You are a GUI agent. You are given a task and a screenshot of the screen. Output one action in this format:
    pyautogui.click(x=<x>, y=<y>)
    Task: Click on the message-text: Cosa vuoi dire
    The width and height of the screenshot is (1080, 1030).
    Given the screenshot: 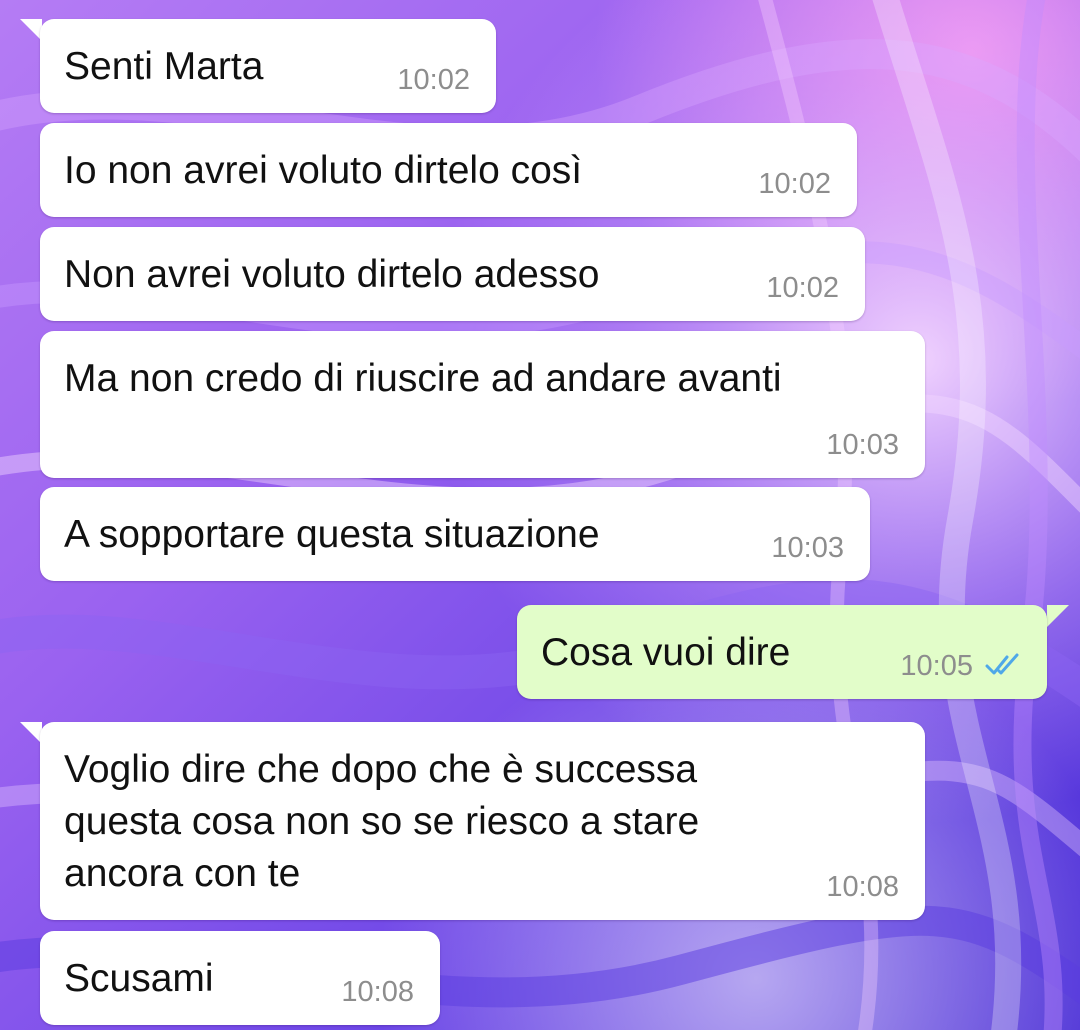 What is the action you would take?
    pyautogui.click(x=666, y=652)
    